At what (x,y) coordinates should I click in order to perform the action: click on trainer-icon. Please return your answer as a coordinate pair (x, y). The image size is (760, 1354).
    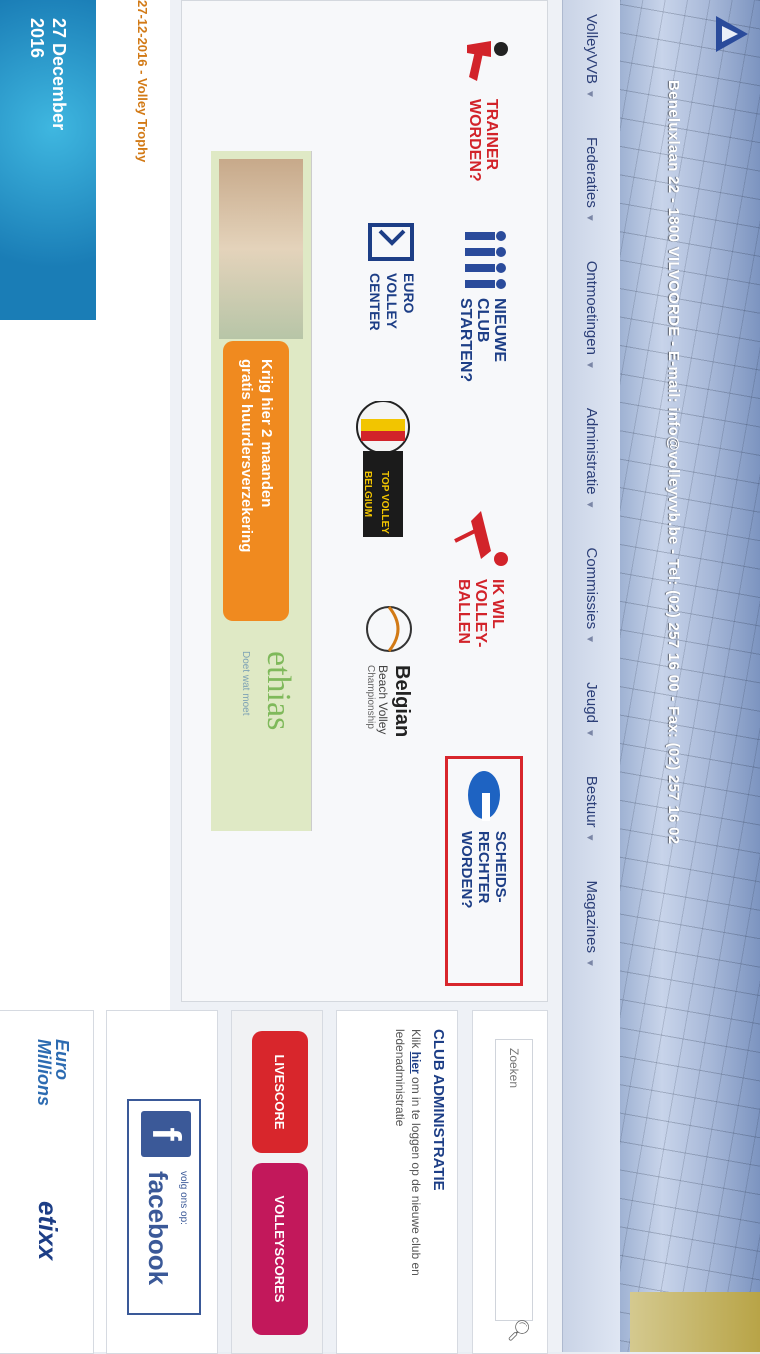
    Looking at the image, I should click on (487, 61).